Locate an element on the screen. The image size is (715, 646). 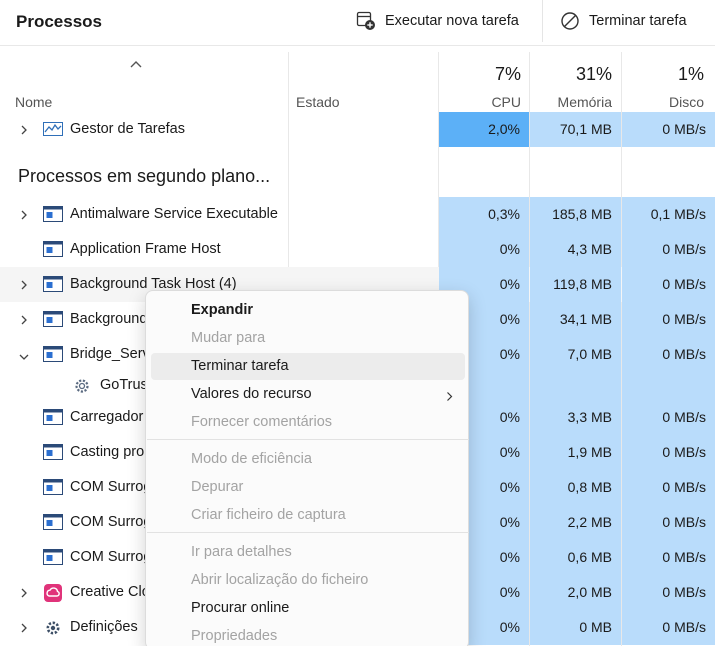
settings-gear-icon is located at coordinates (53, 627).